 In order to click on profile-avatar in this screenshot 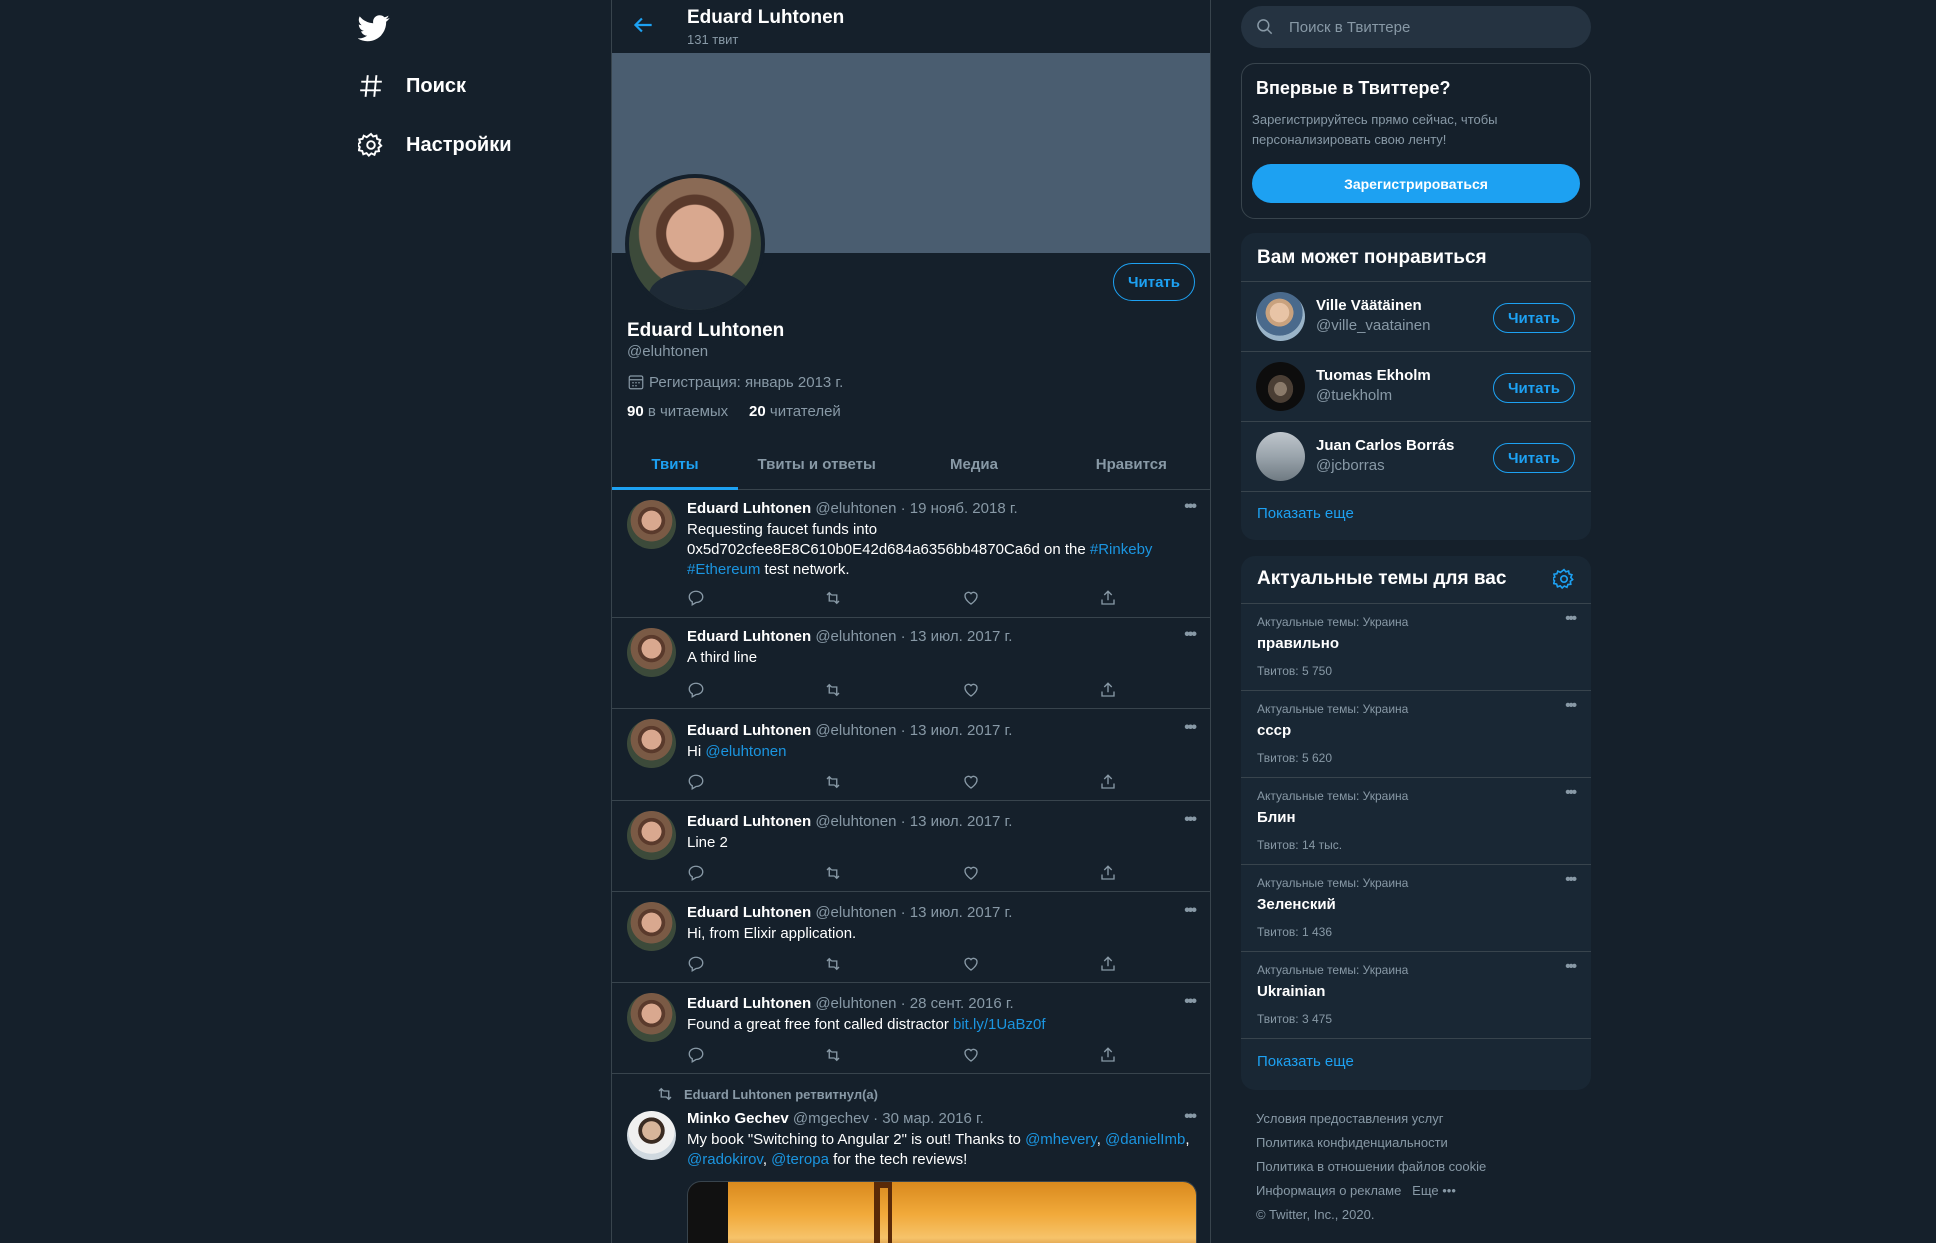, I will do `click(695, 244)`.